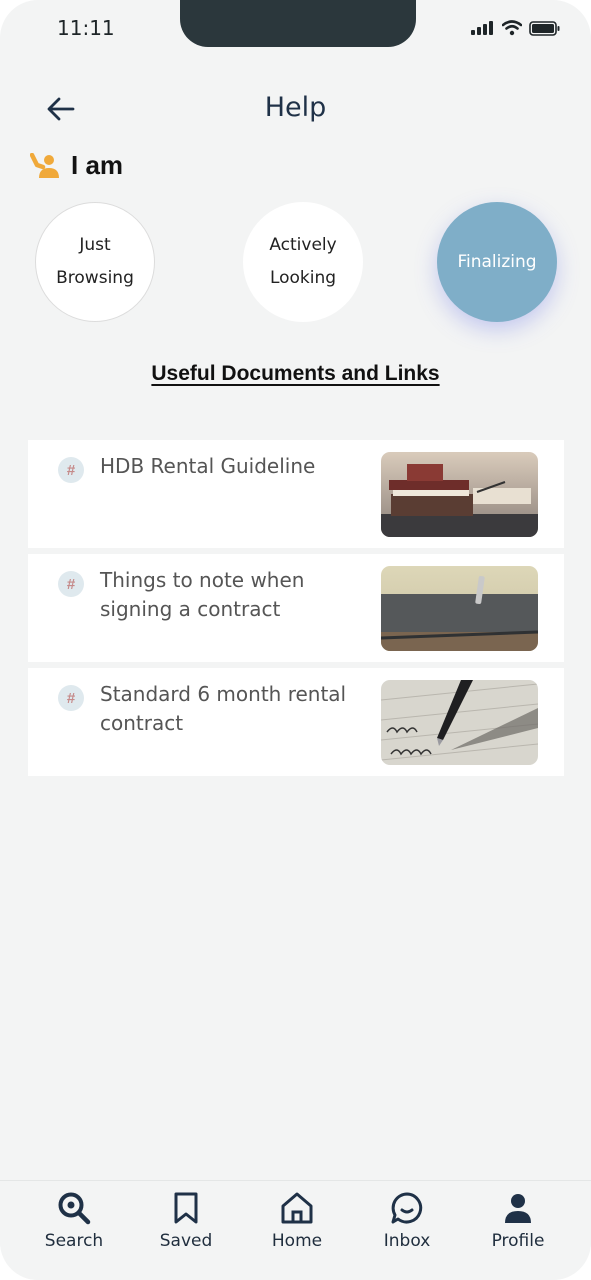  What do you see at coordinates (297, 1241) in the screenshot?
I see `tab-label: Home` at bounding box center [297, 1241].